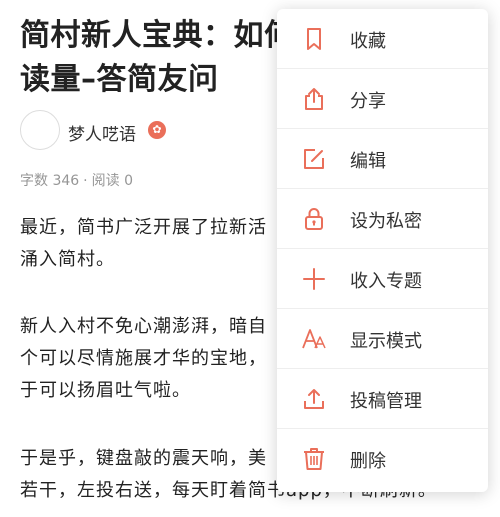  Describe the element at coordinates (314, 339) in the screenshot. I see `font-size-icon` at that location.